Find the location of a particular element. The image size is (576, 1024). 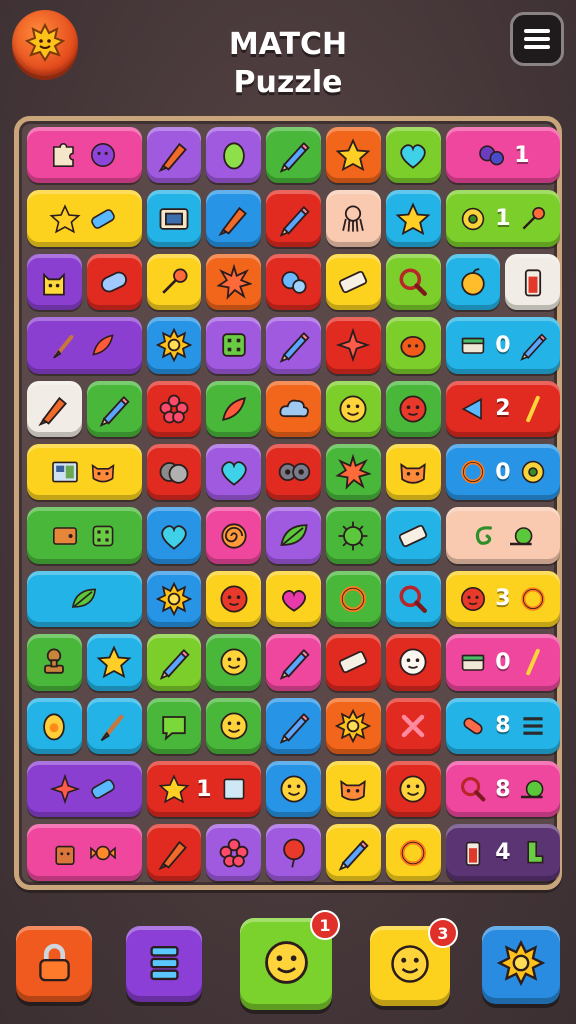

shuffle-booster-button is located at coordinates (164, 964).